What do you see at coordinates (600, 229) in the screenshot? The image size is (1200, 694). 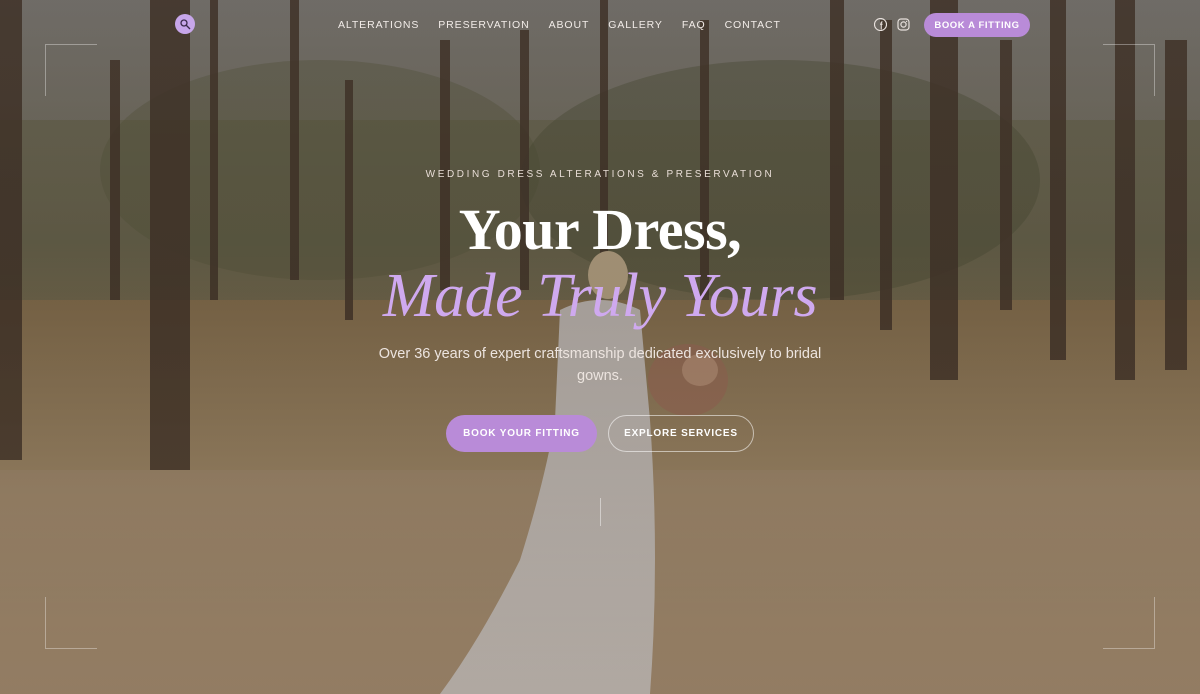 I see `hero-title-line1: Your Dress,` at bounding box center [600, 229].